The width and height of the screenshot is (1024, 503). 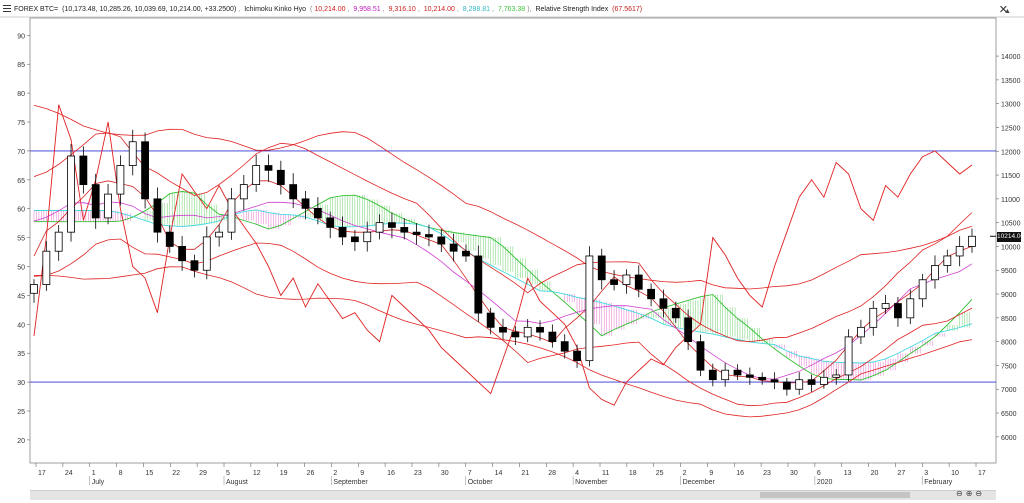 What do you see at coordinates (1011, 128) in the screenshot?
I see `right-tick-label: 12500` at bounding box center [1011, 128].